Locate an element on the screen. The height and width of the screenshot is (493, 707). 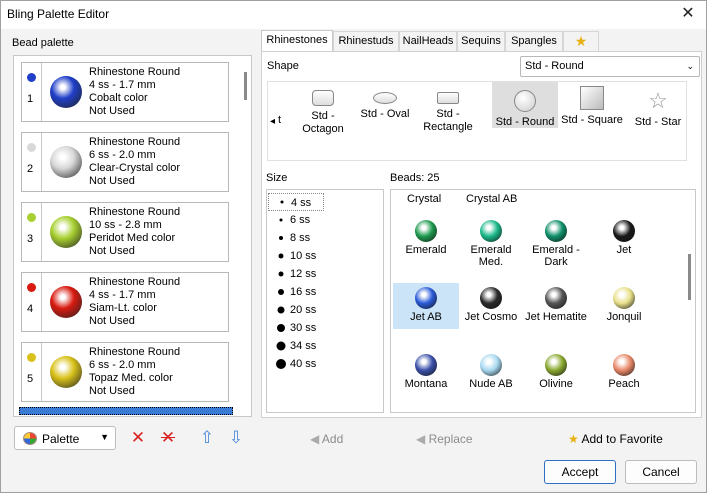
bead-option: Jet Hematite is located at coordinates (556, 306).